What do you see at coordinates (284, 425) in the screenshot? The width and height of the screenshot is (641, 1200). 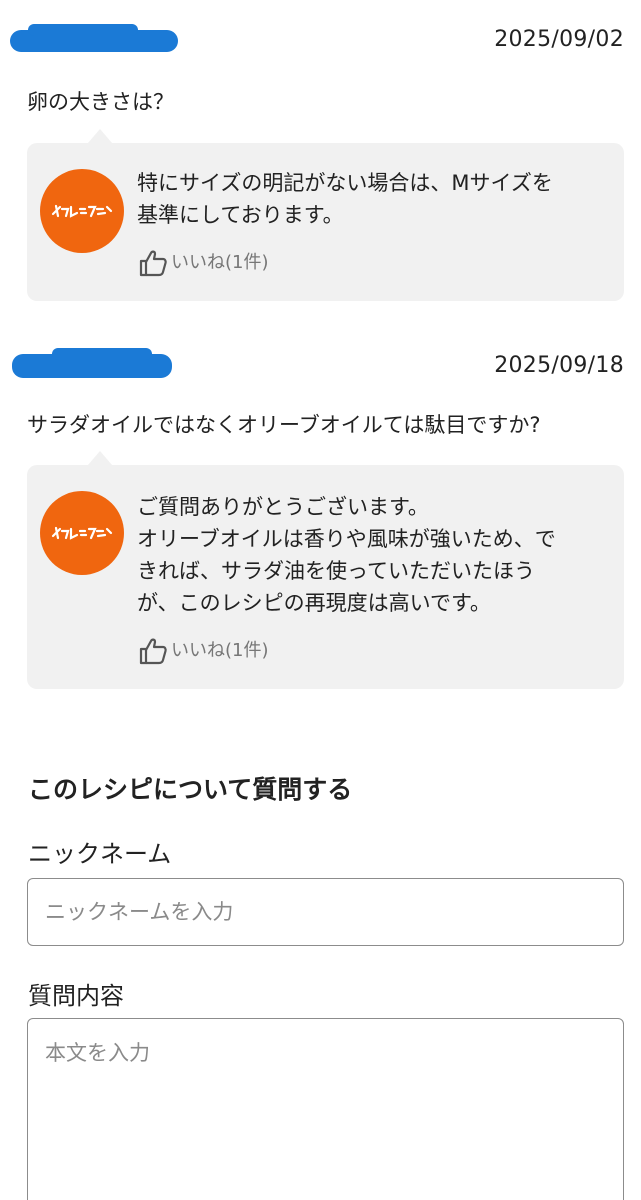 I see `question-text: サラダオイルではなくオリーブオイルては駄目ですか?` at bounding box center [284, 425].